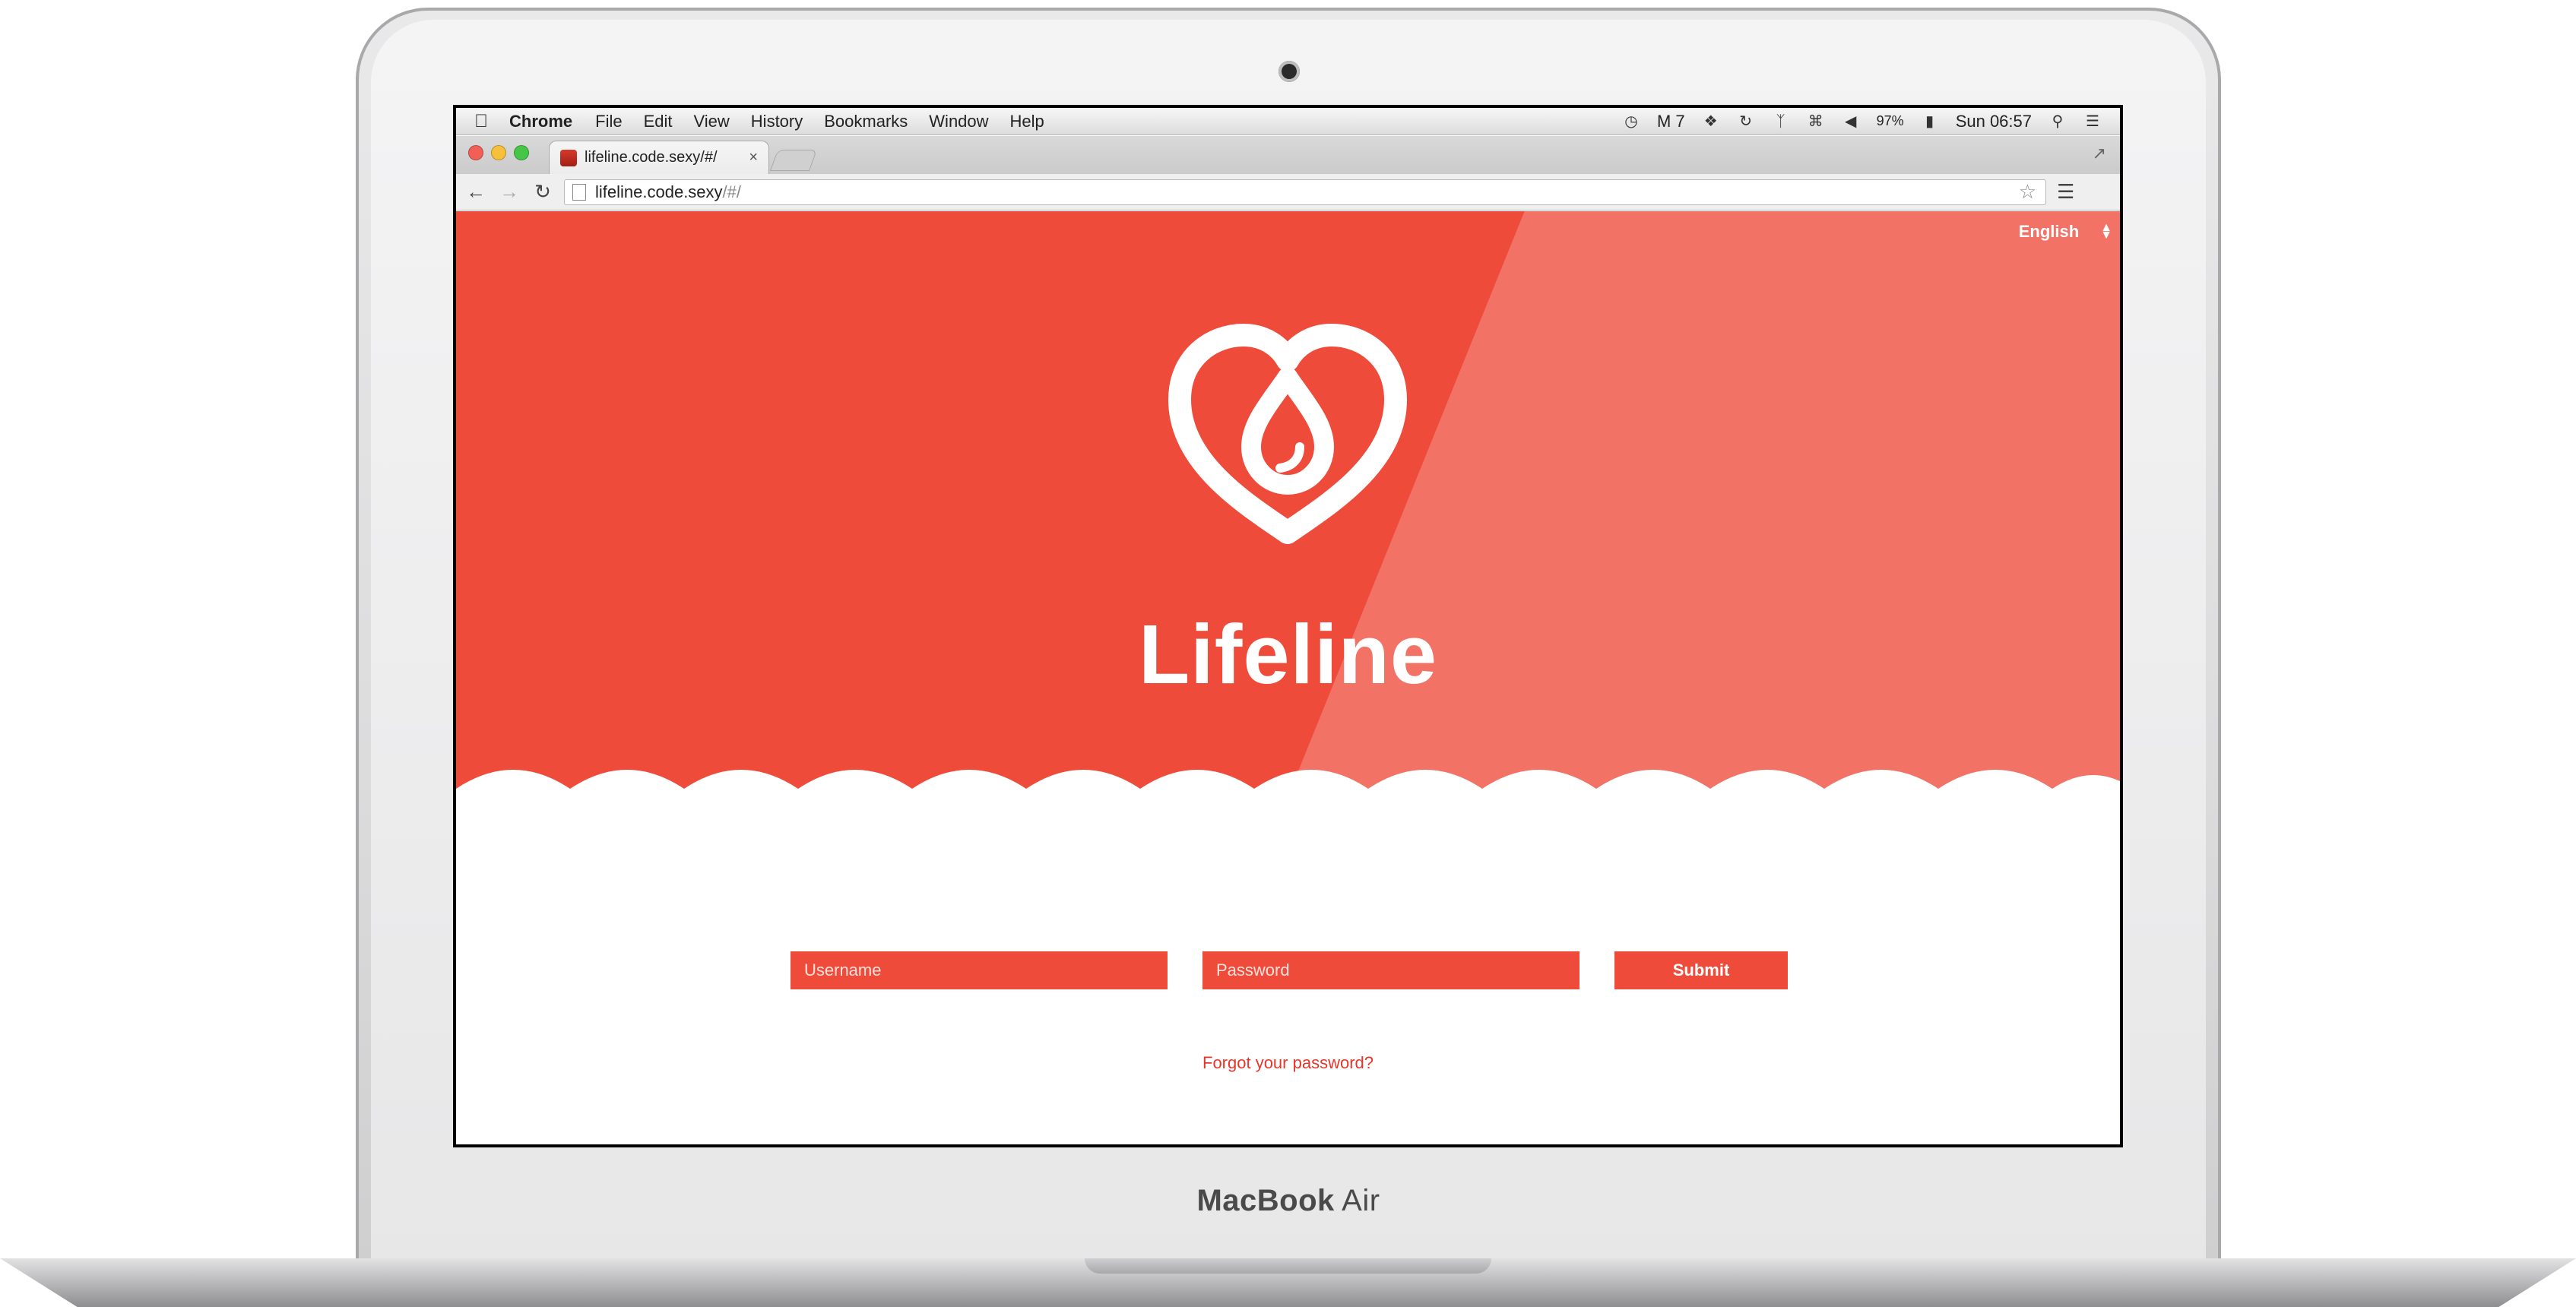 Image resolution: width=2576 pixels, height=1307 pixels. I want to click on notification-center-icon: ☰, so click(2092, 122).